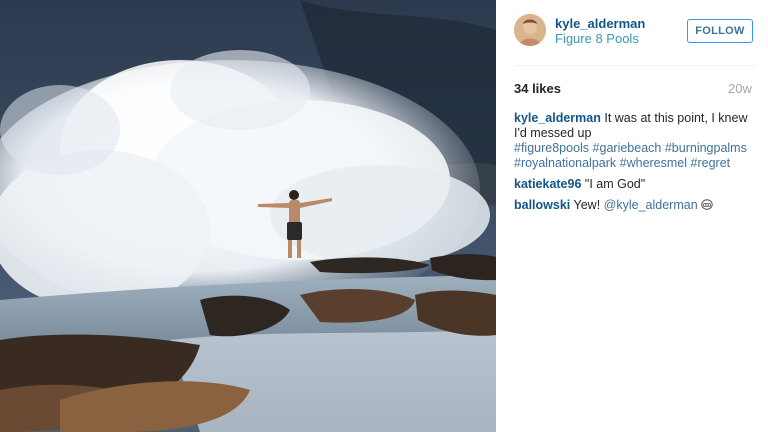 Image resolution: width=768 pixels, height=432 pixels. Describe the element at coordinates (634, 65) in the screenshot. I see `header-divider` at that location.